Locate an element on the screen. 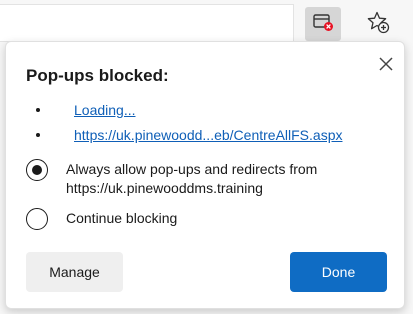  option-text-line2: https://uk.pinewooddms.training is located at coordinates (164, 188).